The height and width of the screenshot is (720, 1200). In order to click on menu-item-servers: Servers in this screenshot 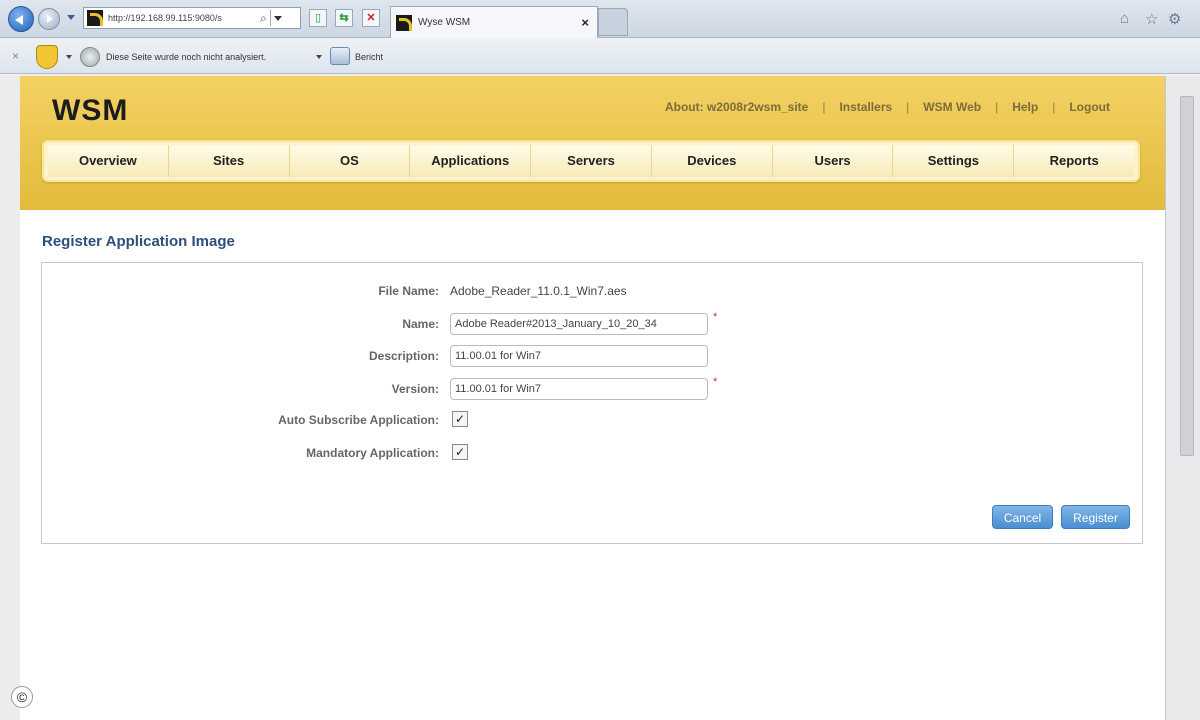, I will do `click(591, 161)`.